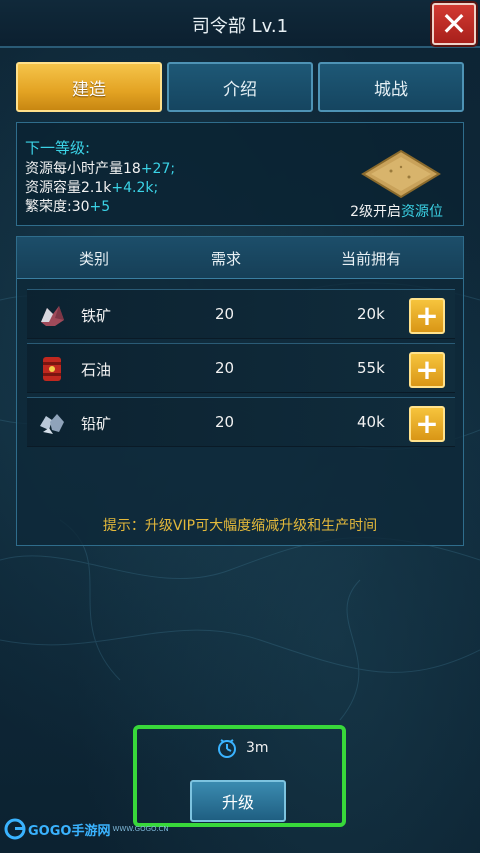 The height and width of the screenshot is (853, 480). Describe the element at coordinates (94, 259) in the screenshot. I see `header-category: 类别` at that location.